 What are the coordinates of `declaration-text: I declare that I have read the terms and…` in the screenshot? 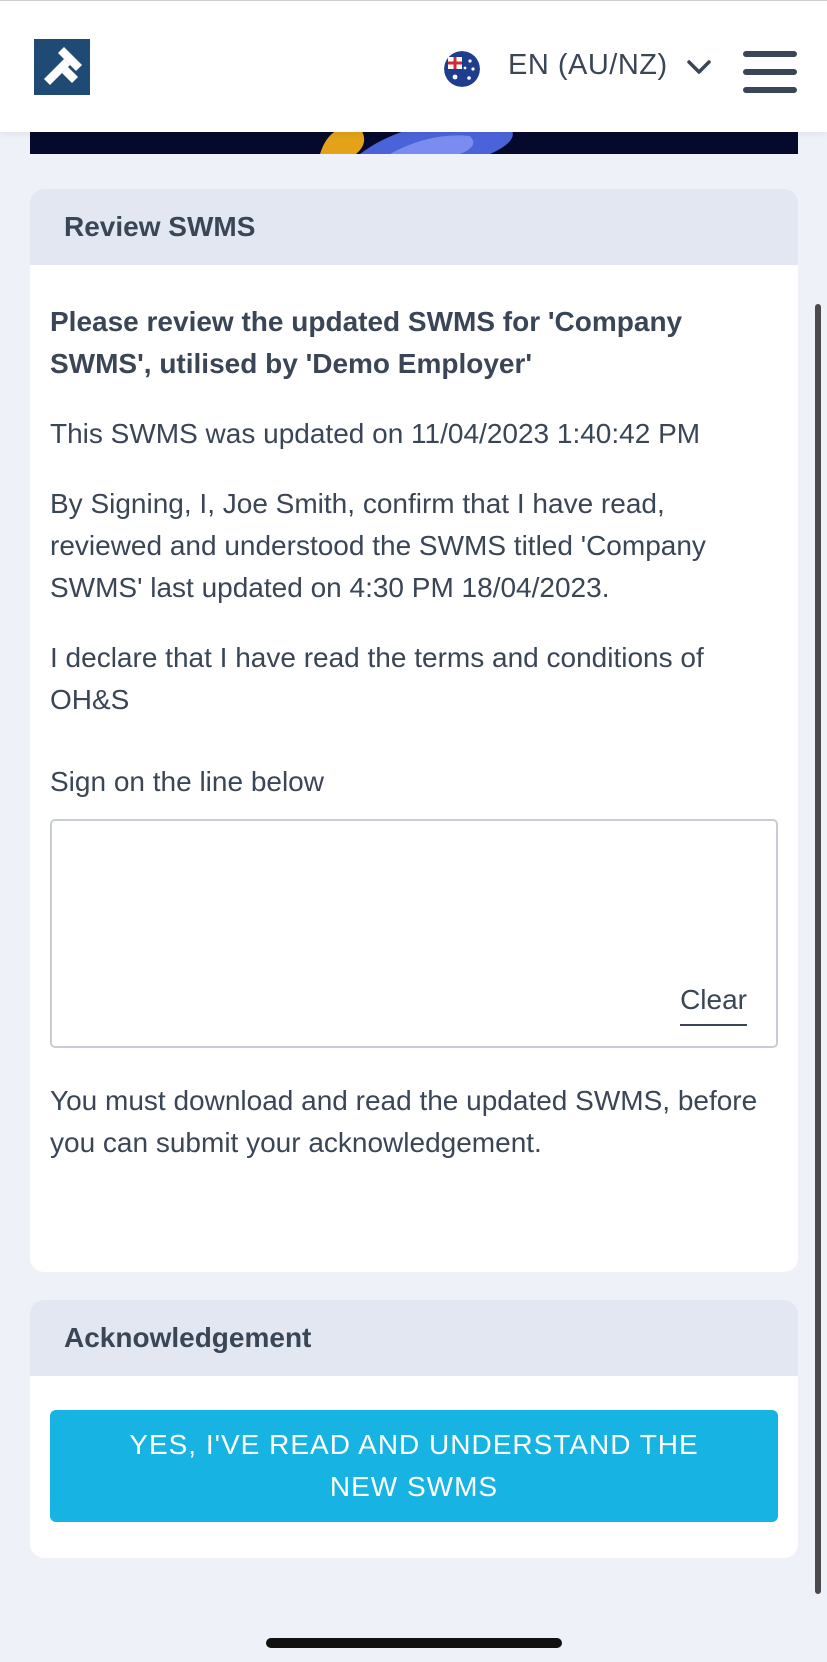 It's located at (377, 678).